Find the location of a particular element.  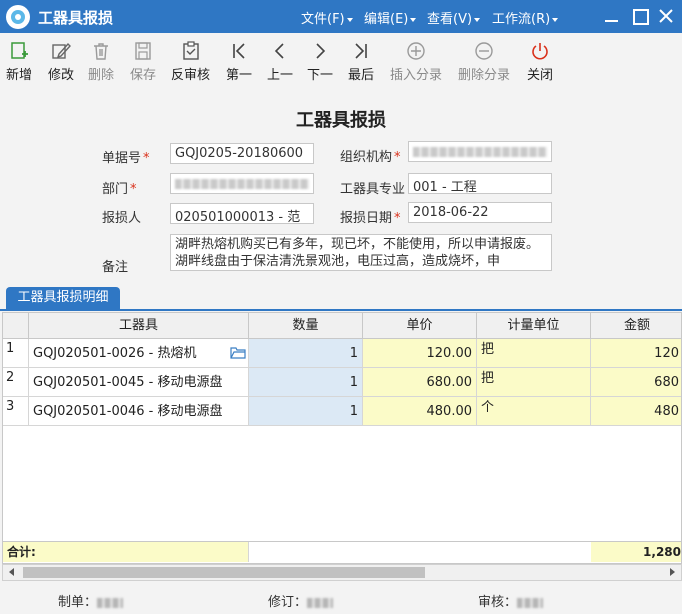

minus-circle-icon is located at coordinates (484, 51).